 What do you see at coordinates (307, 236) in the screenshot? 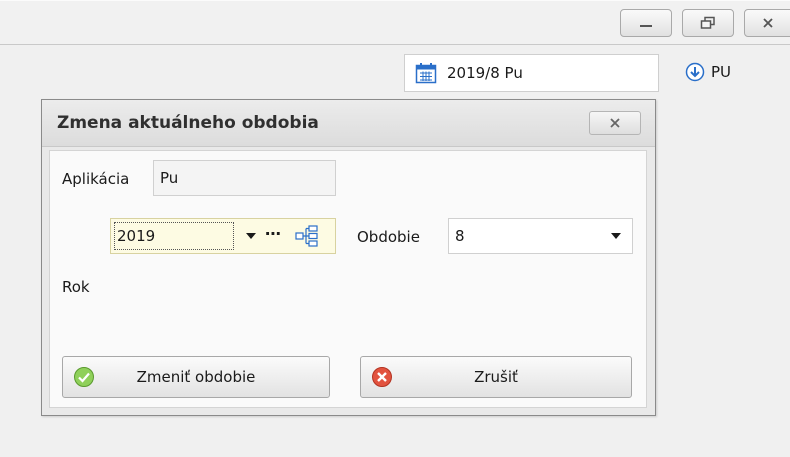
I see `tree-lookup-icon` at bounding box center [307, 236].